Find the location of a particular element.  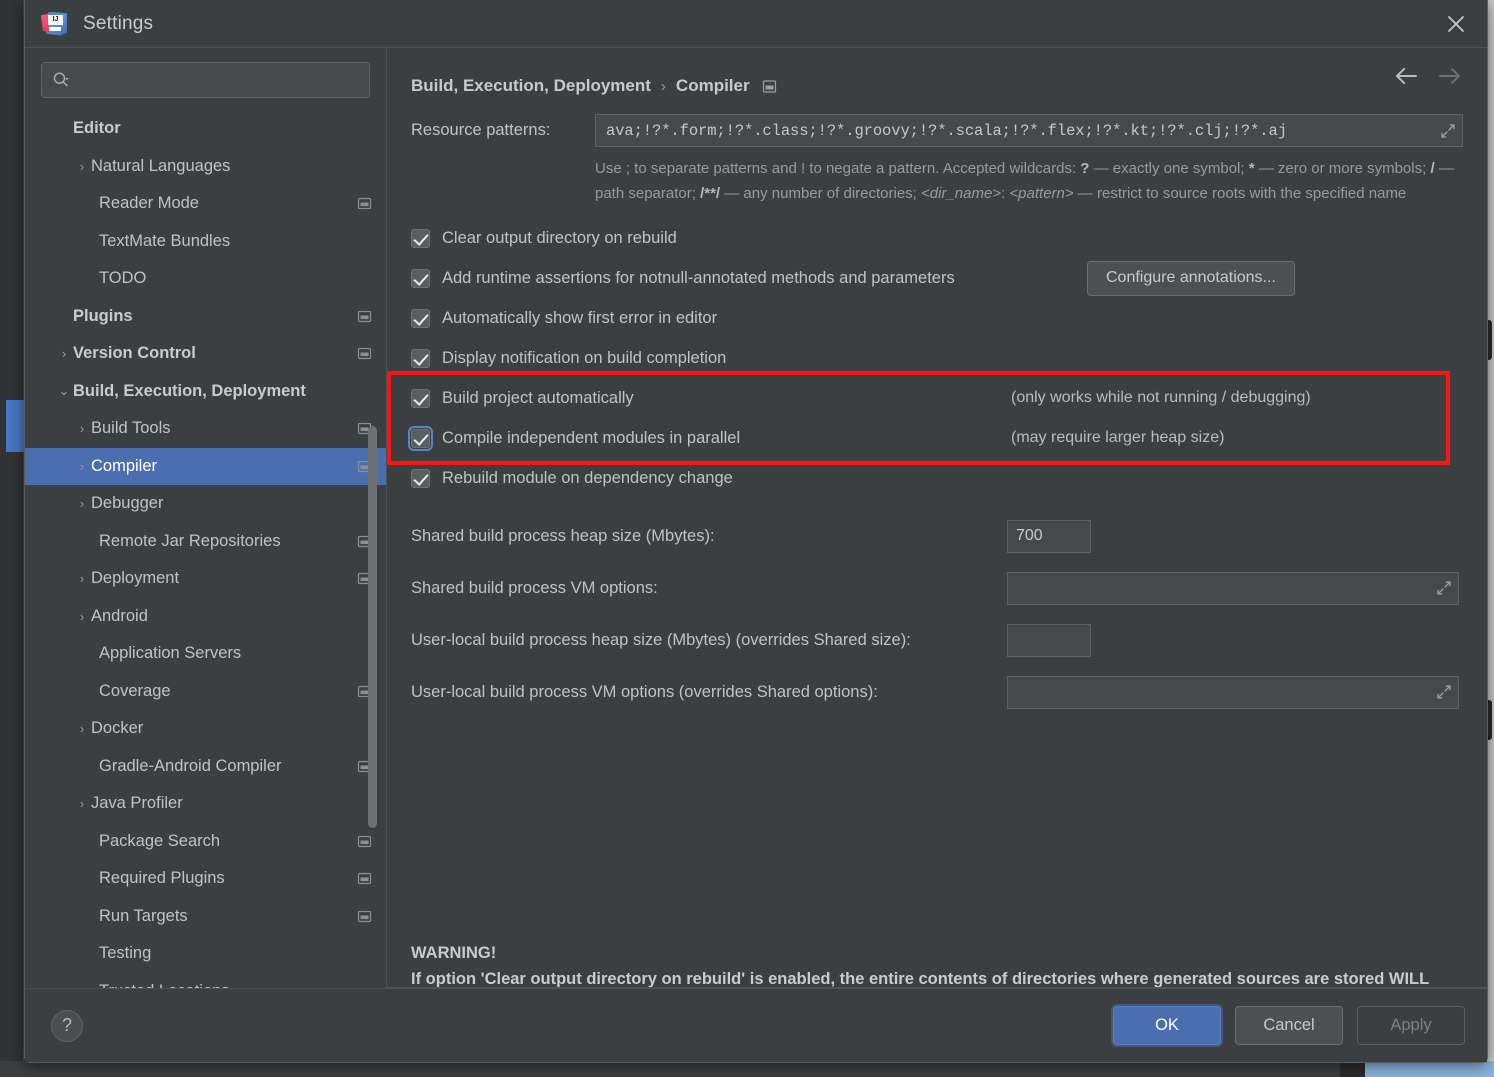

sidebar-item-todo: ›TODO is located at coordinates (205, 279).